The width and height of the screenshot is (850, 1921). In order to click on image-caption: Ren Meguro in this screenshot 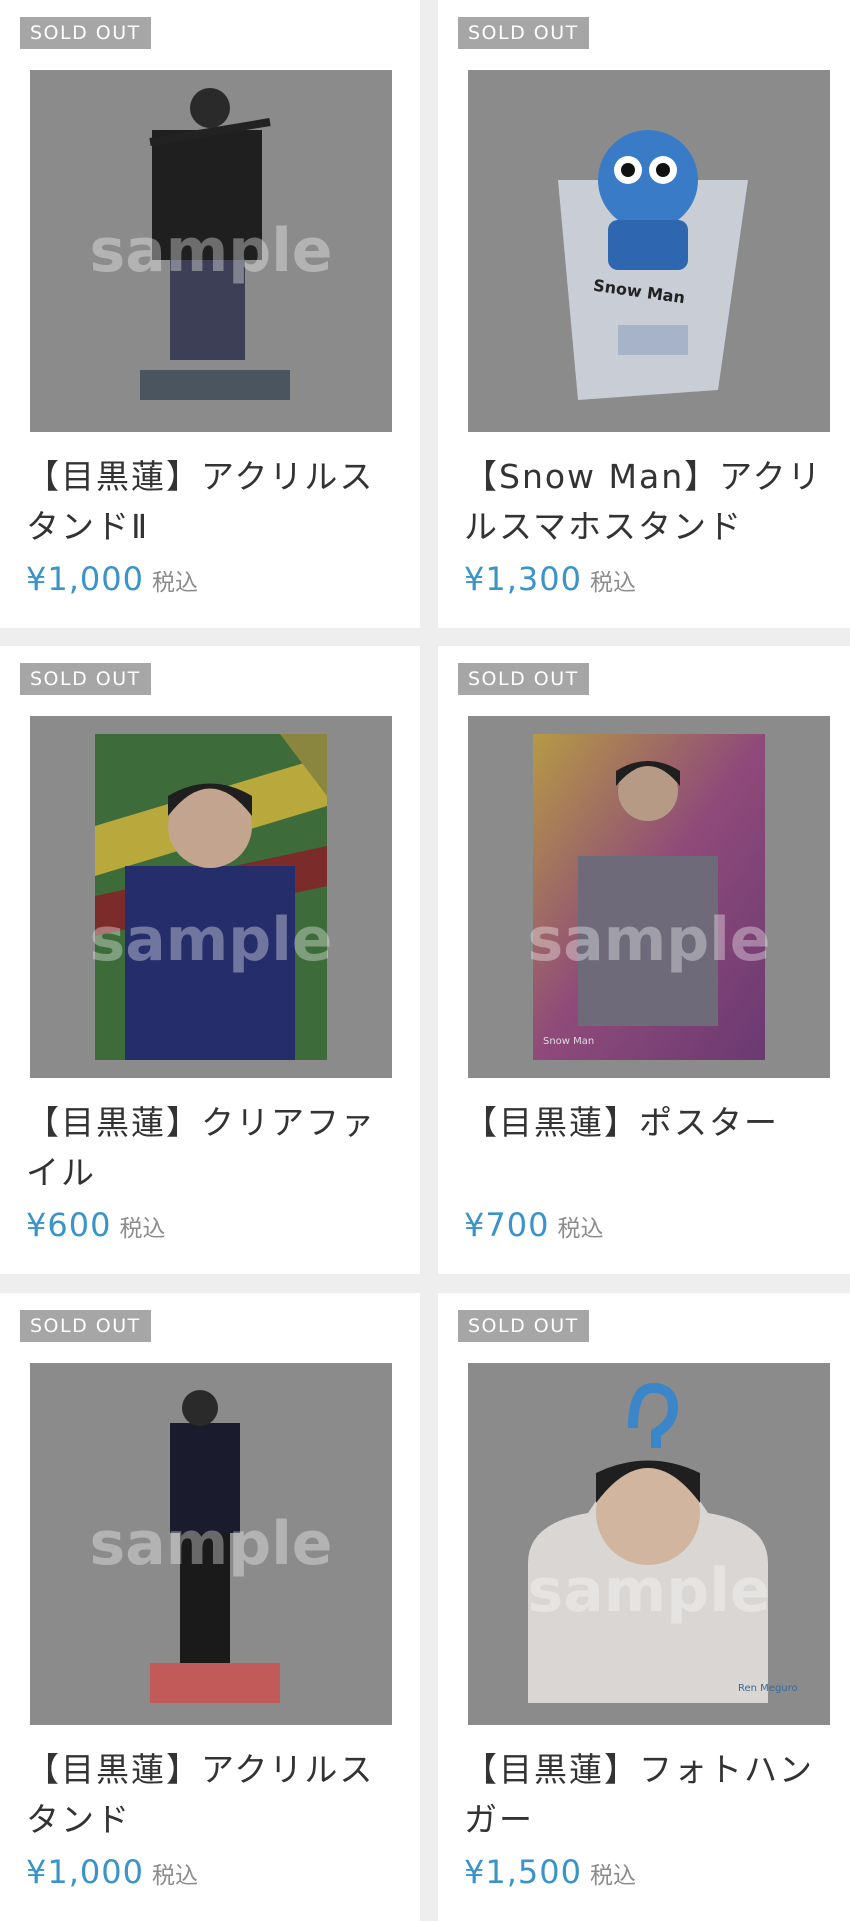, I will do `click(768, 1688)`.